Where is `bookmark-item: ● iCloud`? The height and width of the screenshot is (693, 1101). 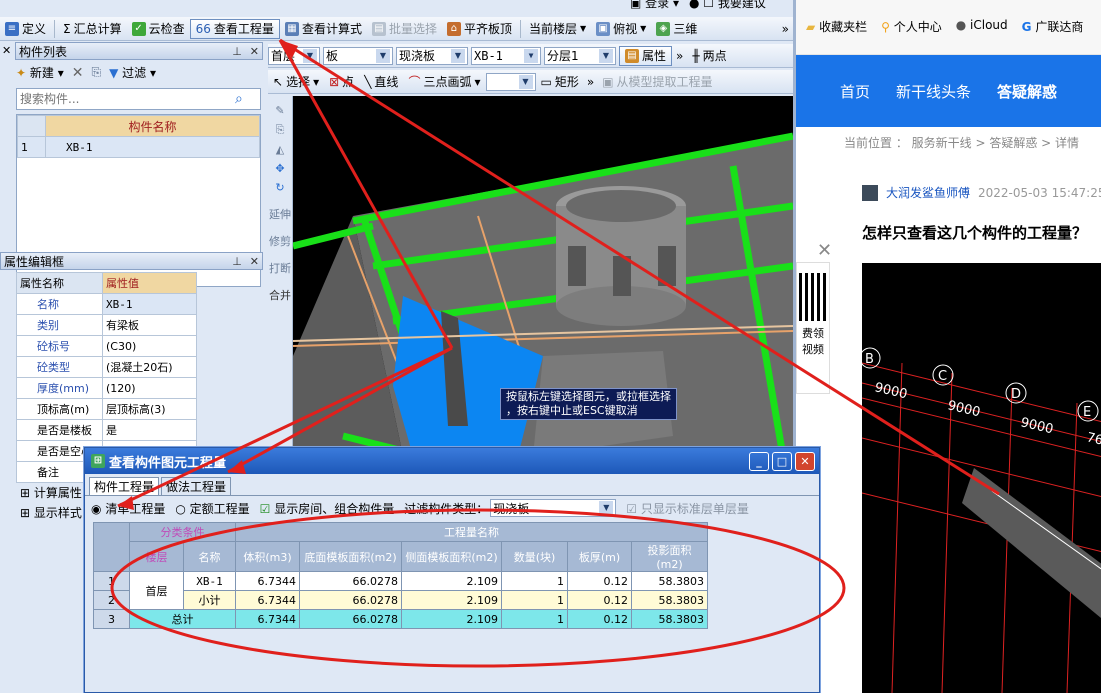 bookmark-item: ● iCloud is located at coordinates (982, 25).